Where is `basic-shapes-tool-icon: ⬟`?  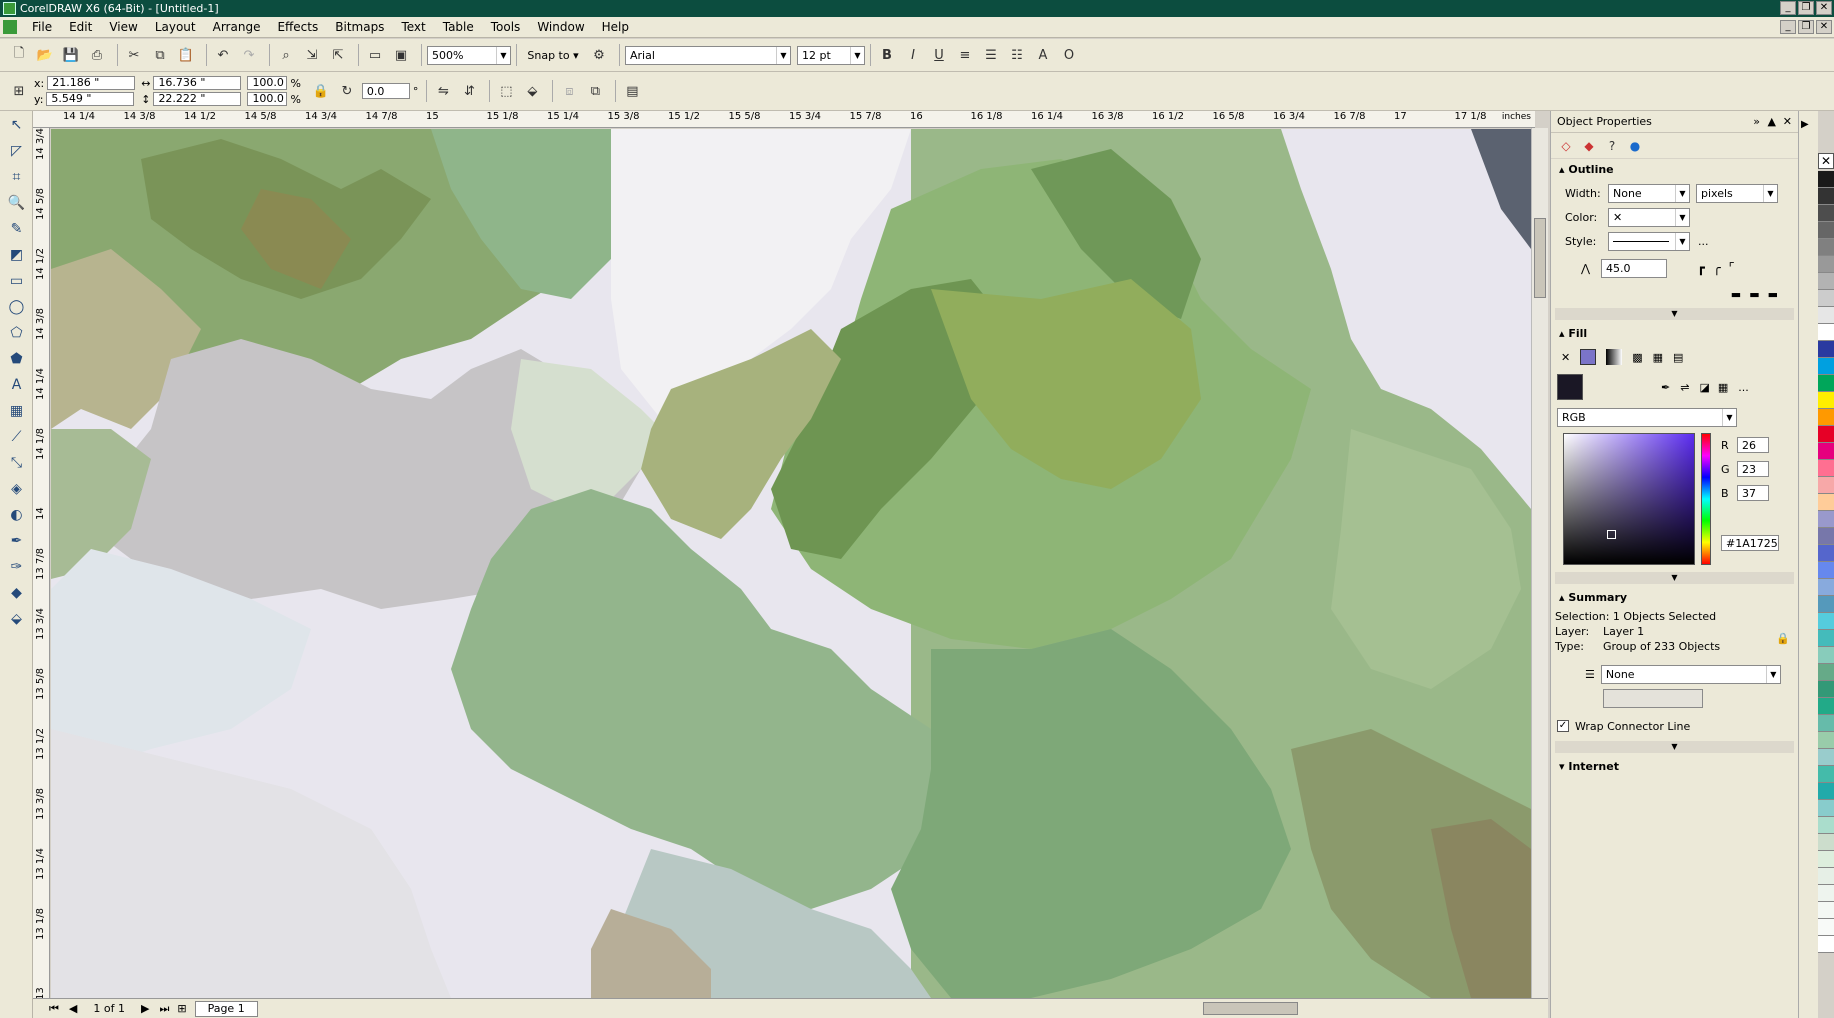
basic-shapes-tool-icon: ⬟ is located at coordinates (16, 358).